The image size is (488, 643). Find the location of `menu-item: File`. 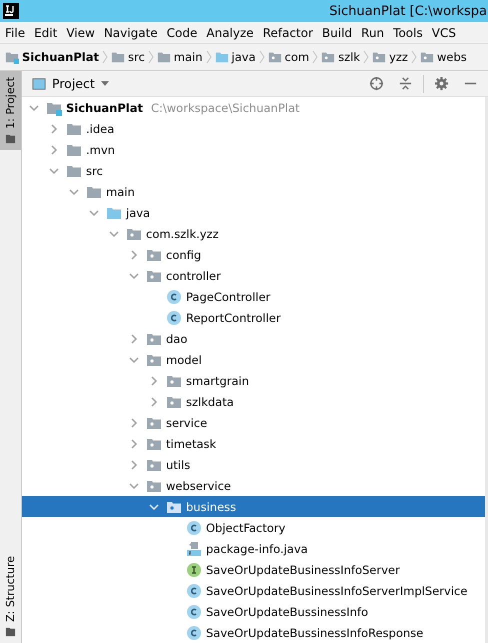

menu-item: File is located at coordinates (15, 33).